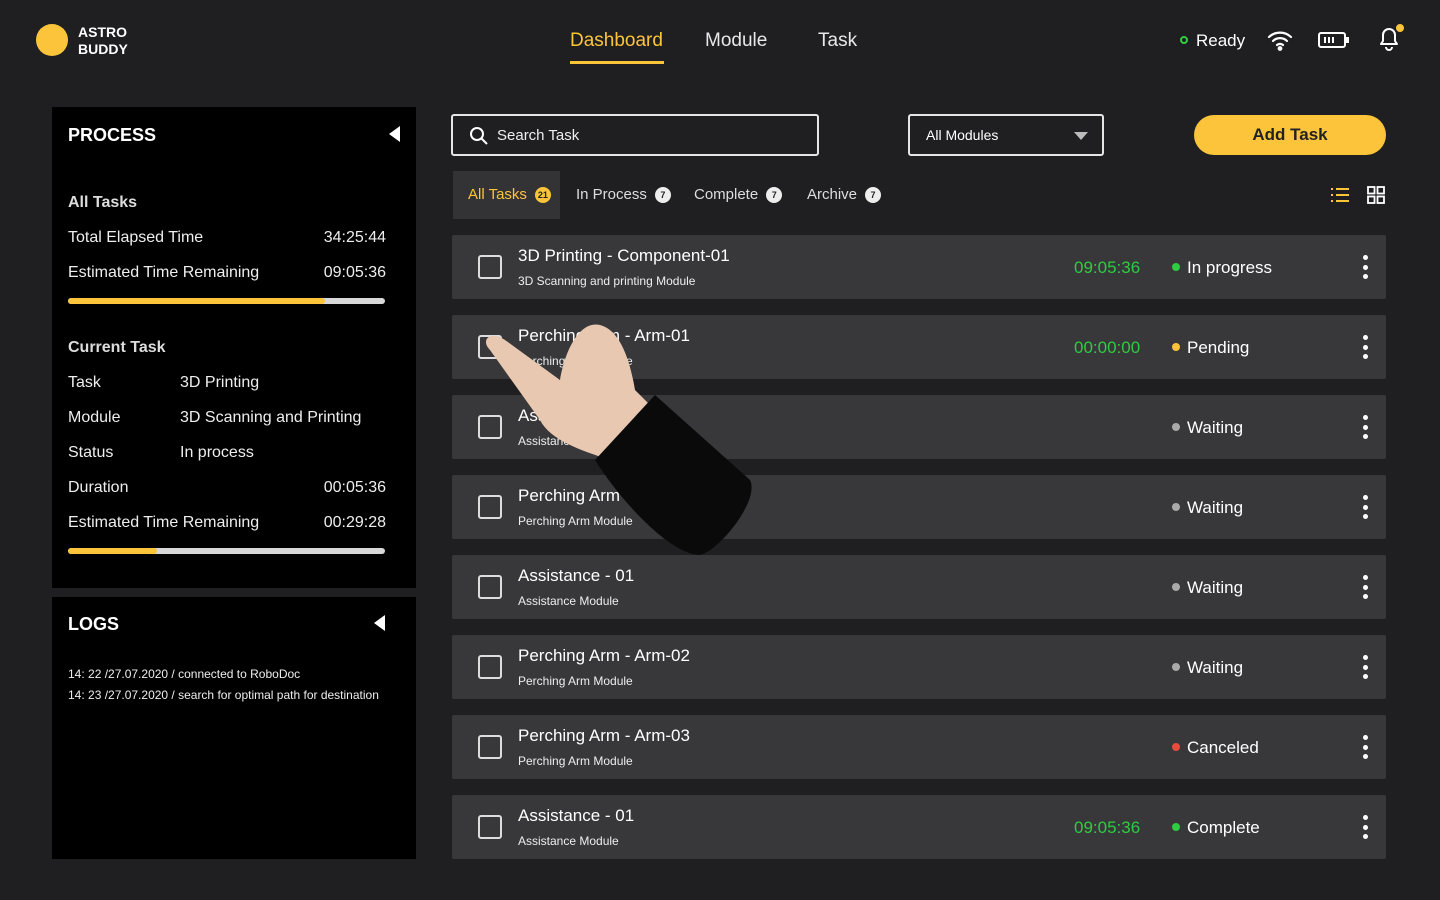 This screenshot has height=900, width=1440. I want to click on tab-archive: Archive 7, so click(844, 194).